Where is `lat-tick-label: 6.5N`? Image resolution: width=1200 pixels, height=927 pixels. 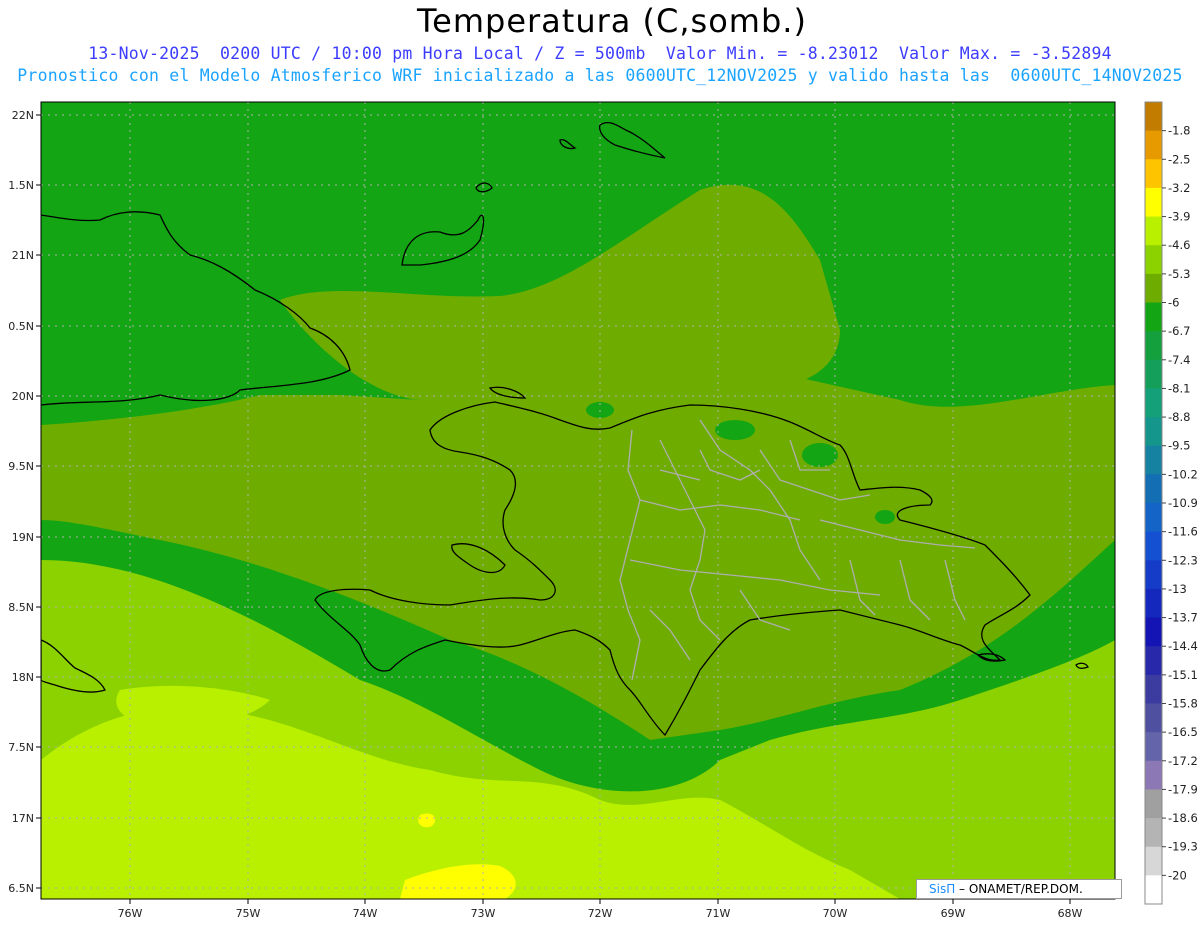 lat-tick-label: 6.5N is located at coordinates (21, 888).